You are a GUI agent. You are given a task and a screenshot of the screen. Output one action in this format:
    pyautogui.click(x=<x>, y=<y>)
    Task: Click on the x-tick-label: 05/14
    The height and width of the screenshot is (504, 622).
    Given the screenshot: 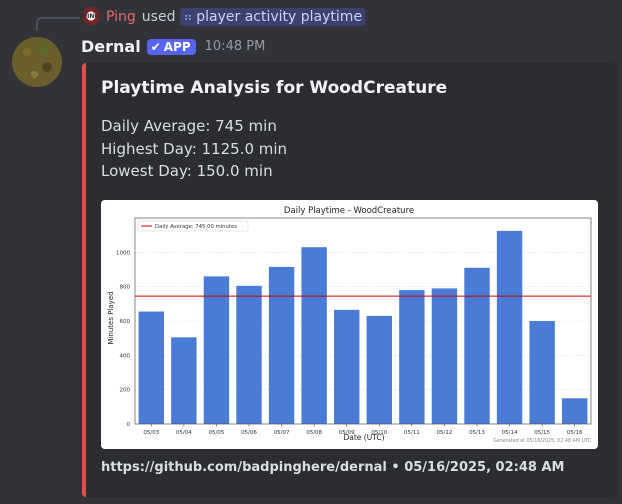 What is the action you would take?
    pyautogui.click(x=510, y=433)
    